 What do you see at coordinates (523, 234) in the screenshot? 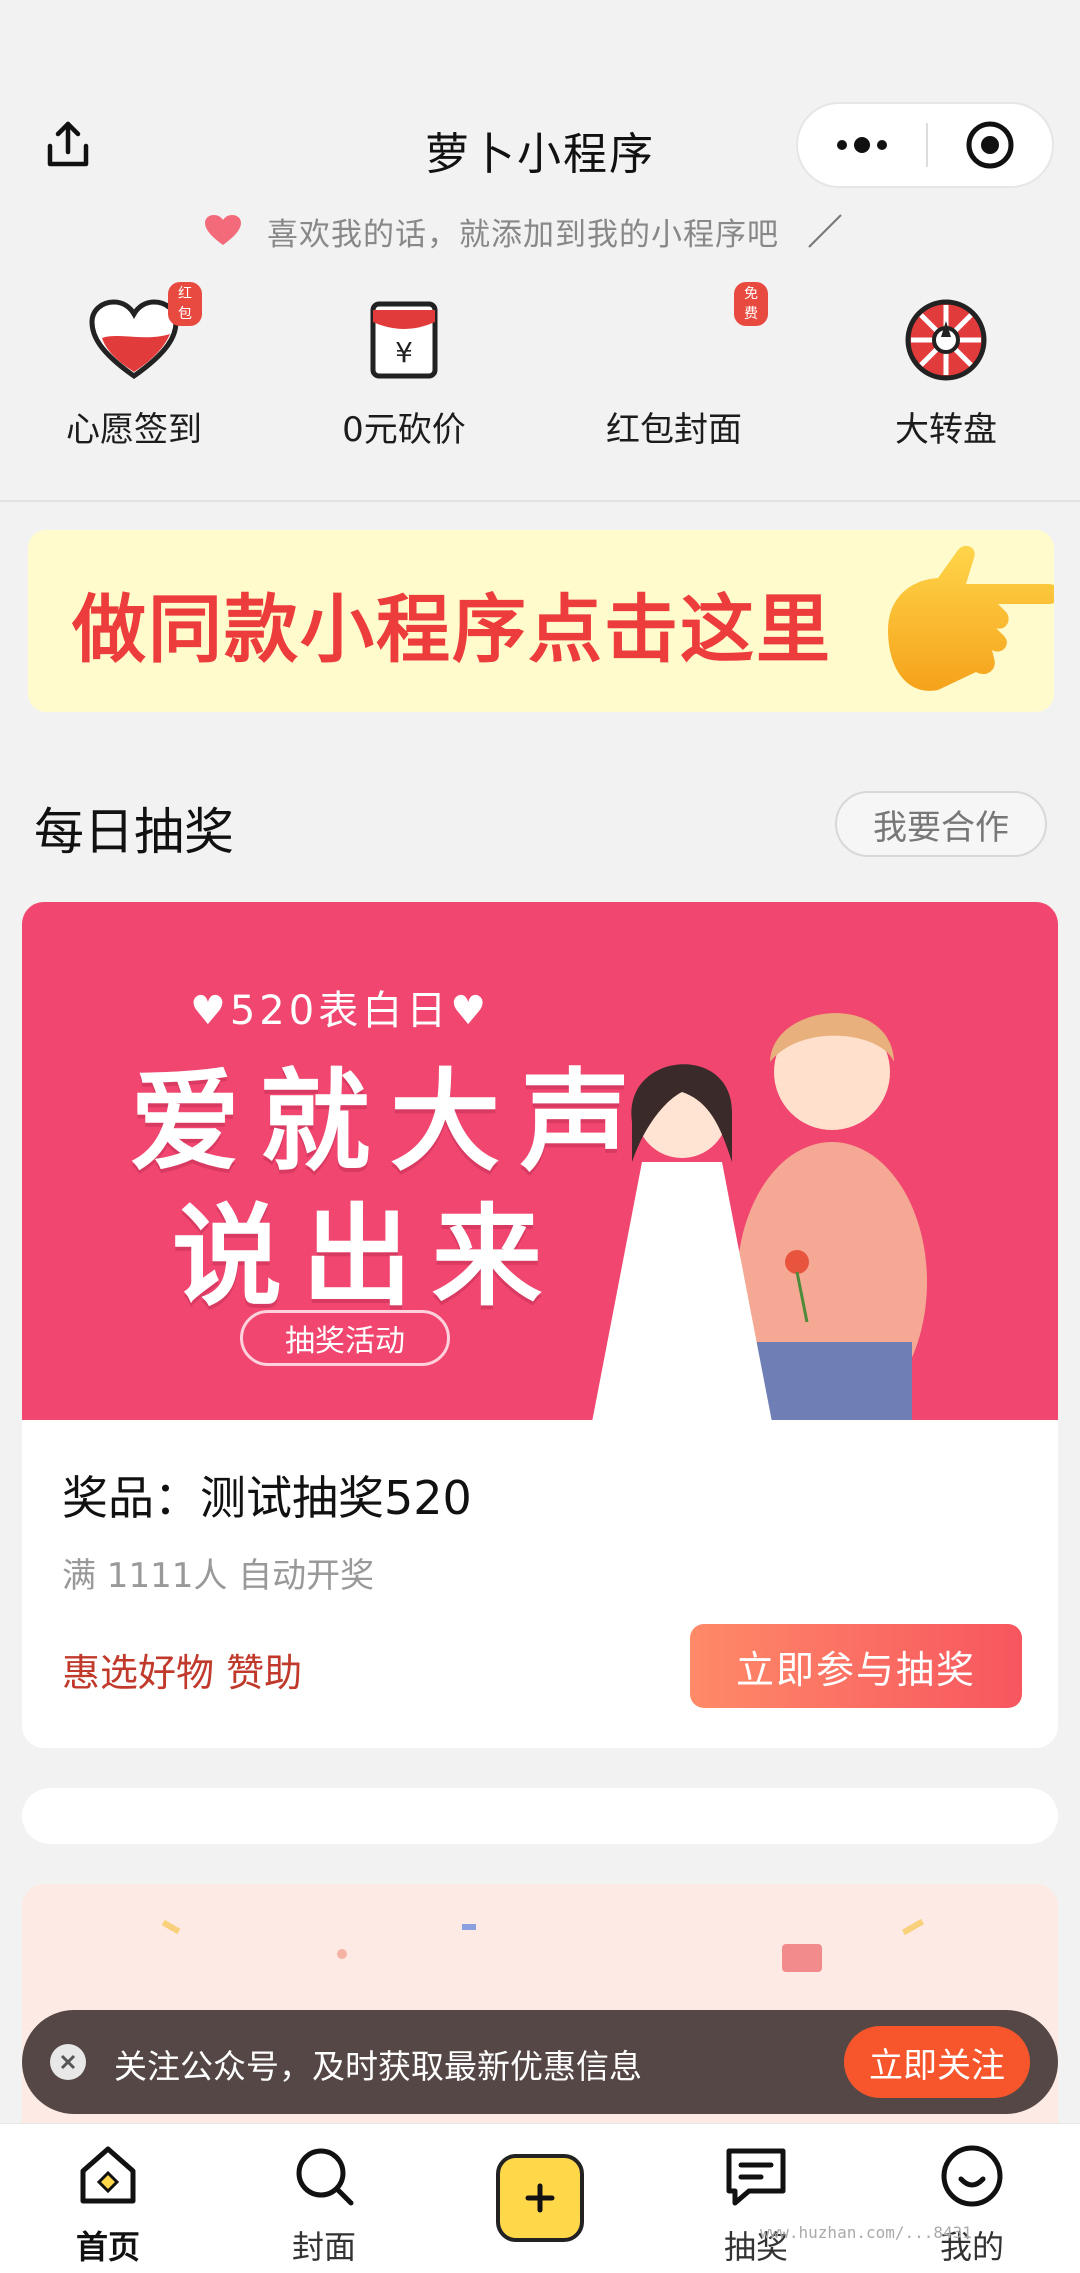
I see `add-tip-text: 喜欢我的话，就添加到我的小程序吧` at bounding box center [523, 234].